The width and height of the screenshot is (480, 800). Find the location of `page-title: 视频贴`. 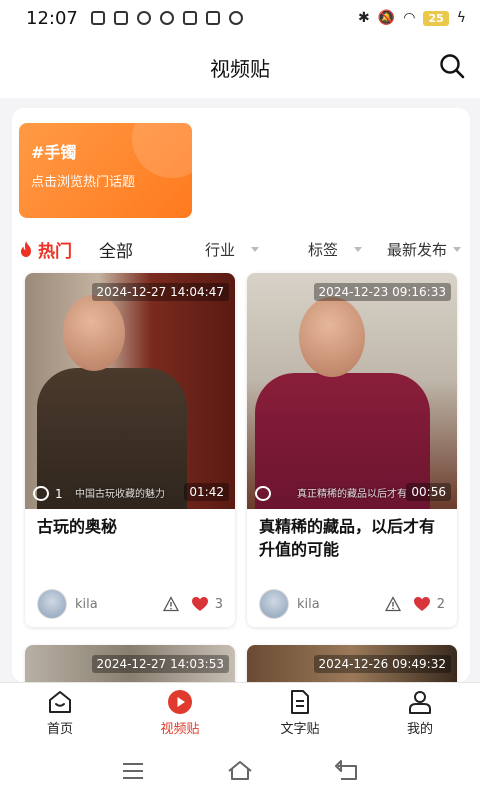

page-title: 视频贴 is located at coordinates (240, 68).